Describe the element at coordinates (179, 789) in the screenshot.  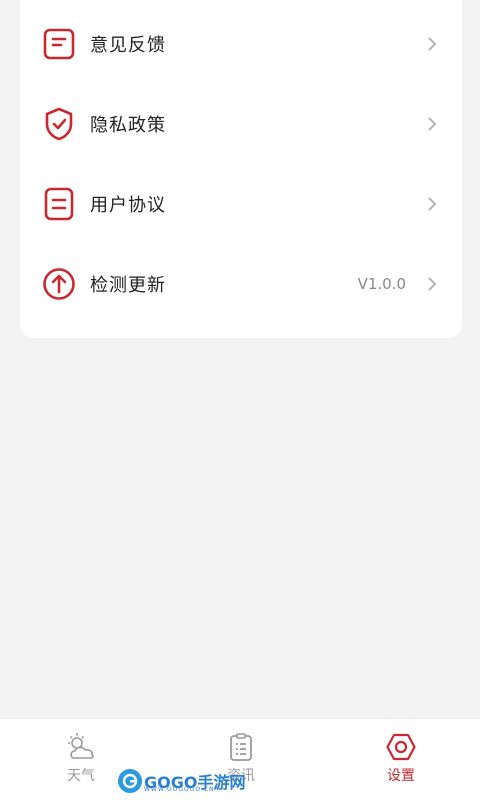
I see `watermark-subtext: WWW.GOGOGO.CN` at that location.